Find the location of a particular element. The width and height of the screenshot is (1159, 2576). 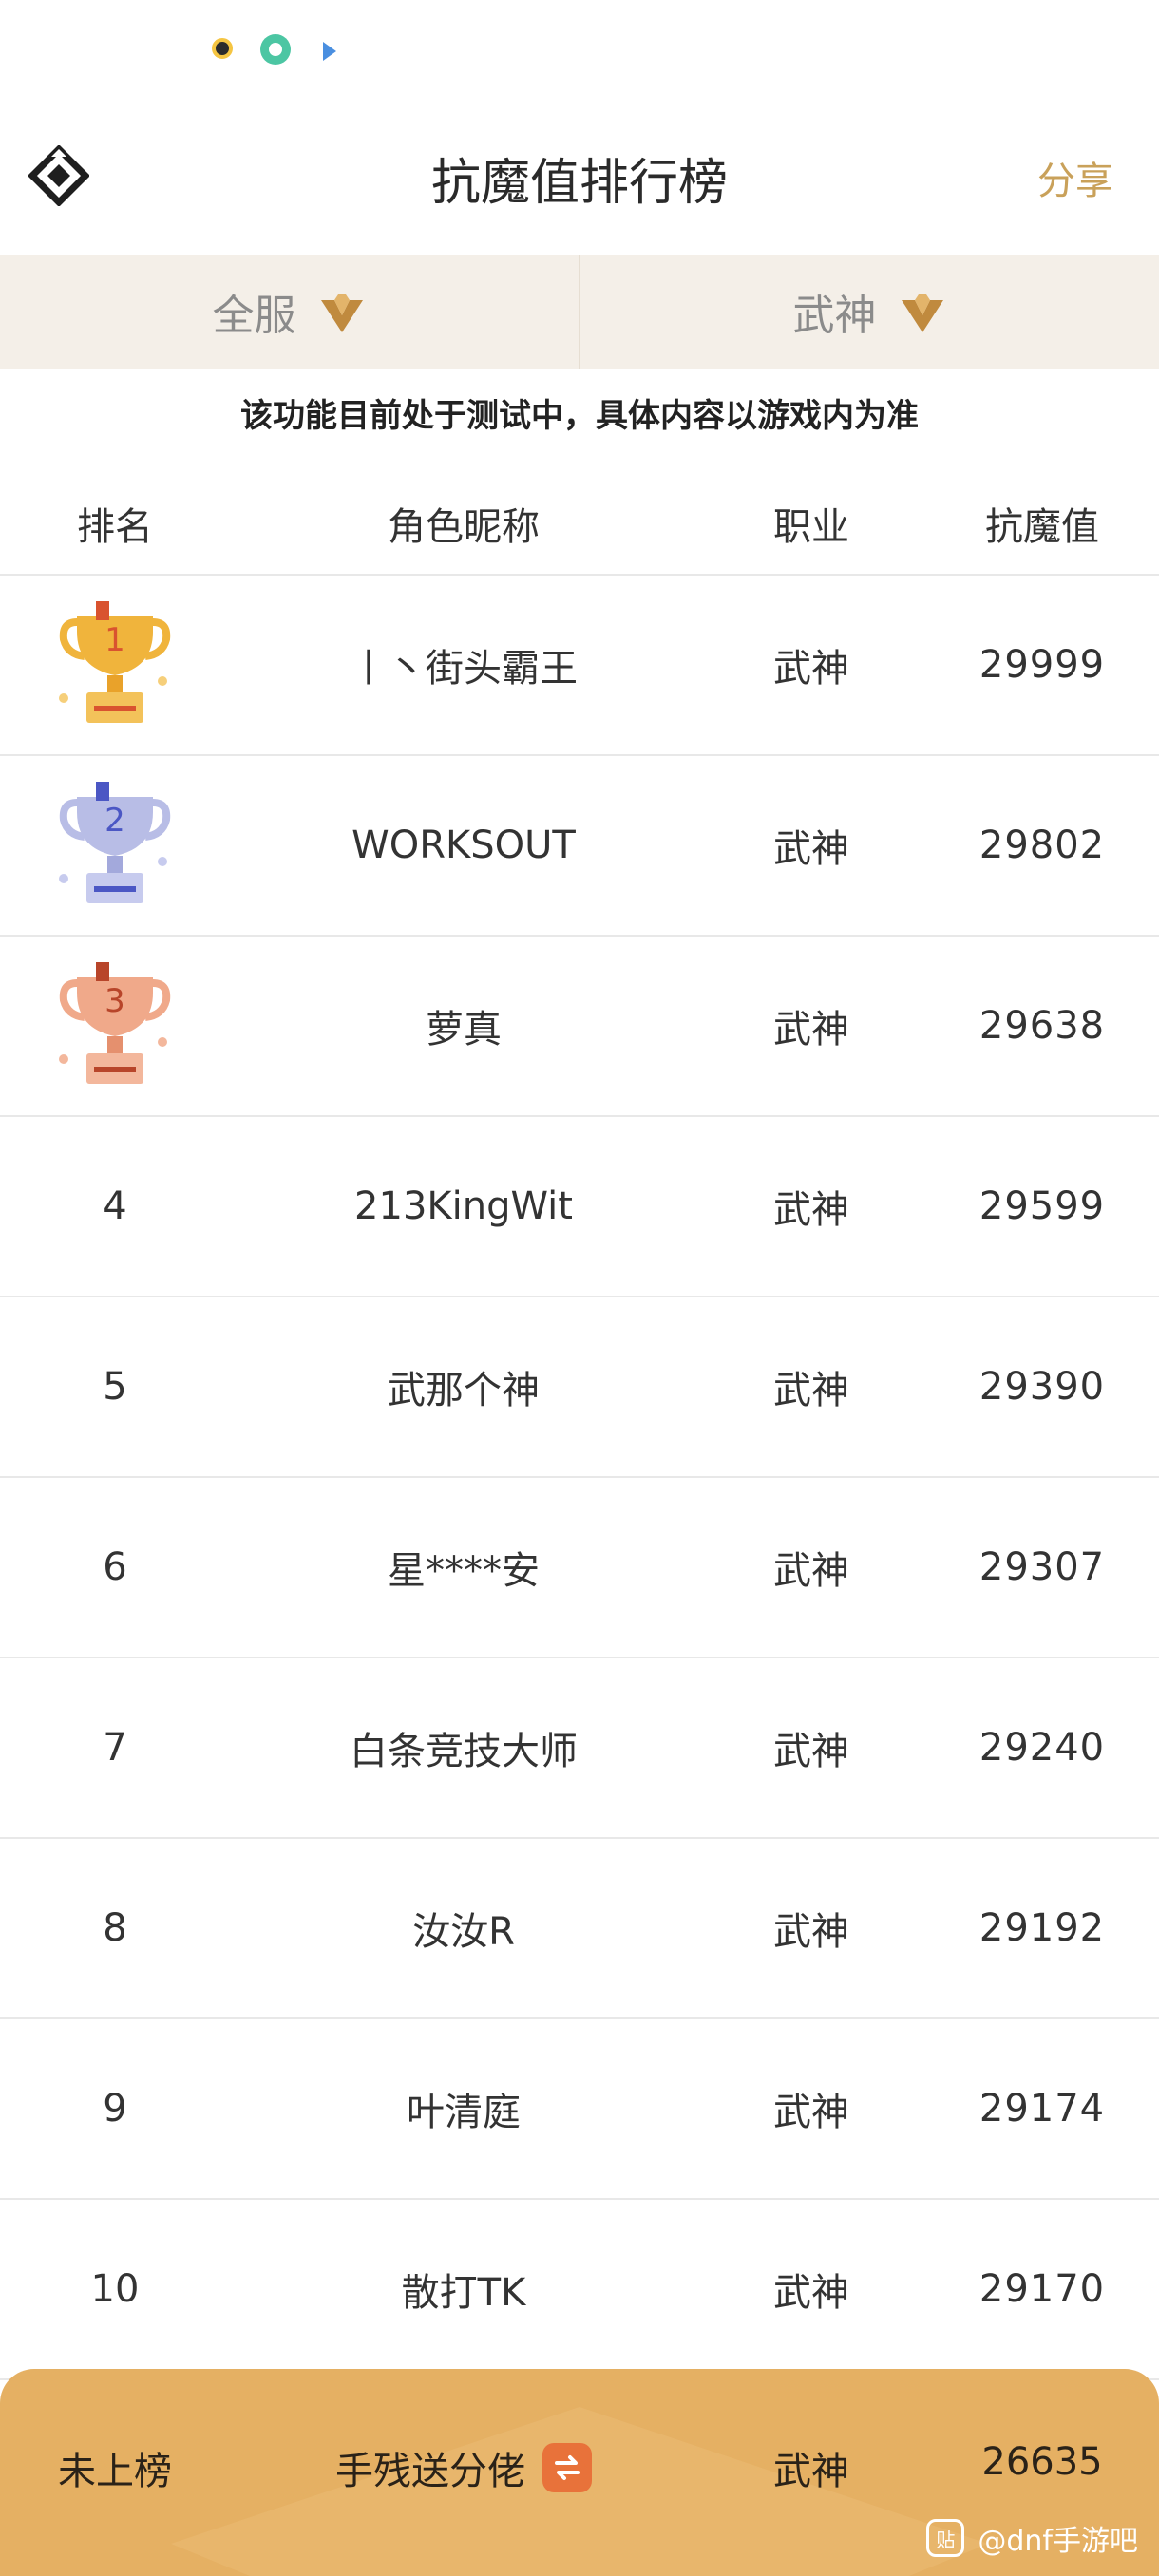

player-name: 萝真 is located at coordinates (464, 1029).